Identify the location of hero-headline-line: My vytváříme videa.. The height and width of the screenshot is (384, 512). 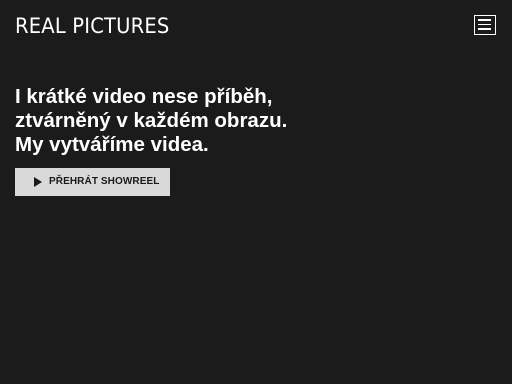
(112, 144).